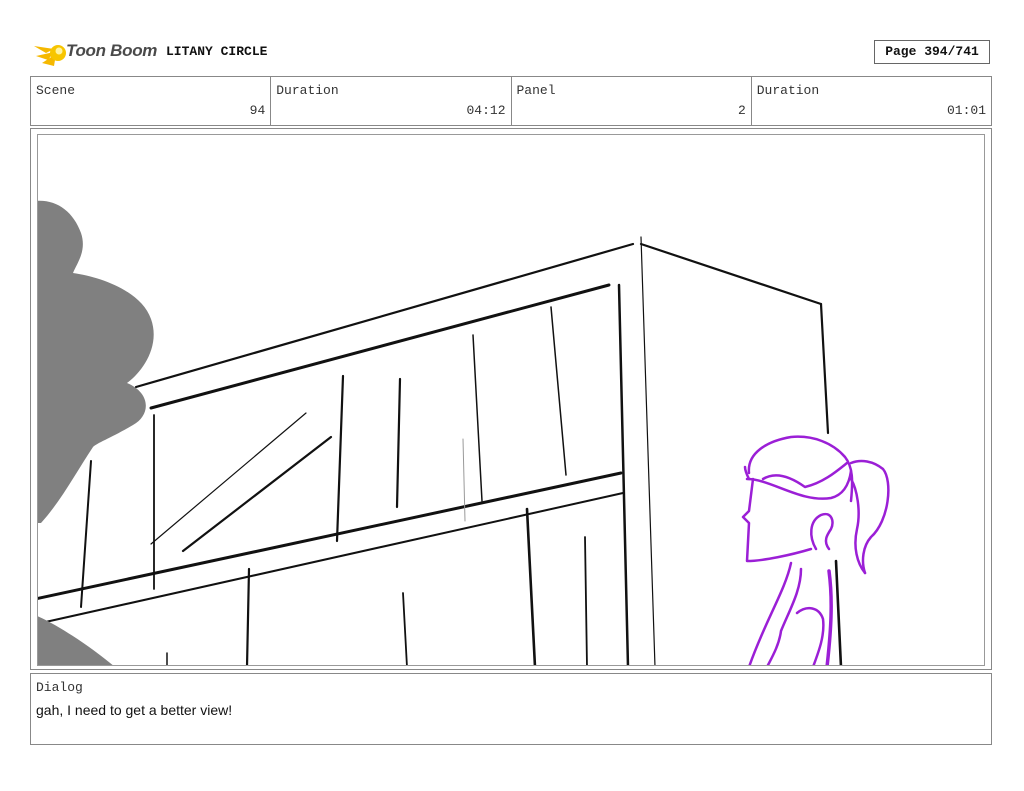 The image size is (1024, 791). Describe the element at coordinates (966, 110) in the screenshot. I see `panel-duration-value: 01:01` at that location.